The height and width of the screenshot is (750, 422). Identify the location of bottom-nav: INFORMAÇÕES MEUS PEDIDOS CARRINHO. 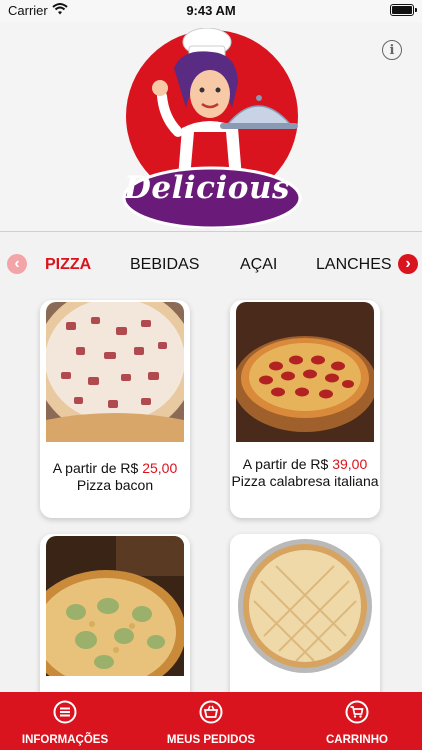
(211, 721).